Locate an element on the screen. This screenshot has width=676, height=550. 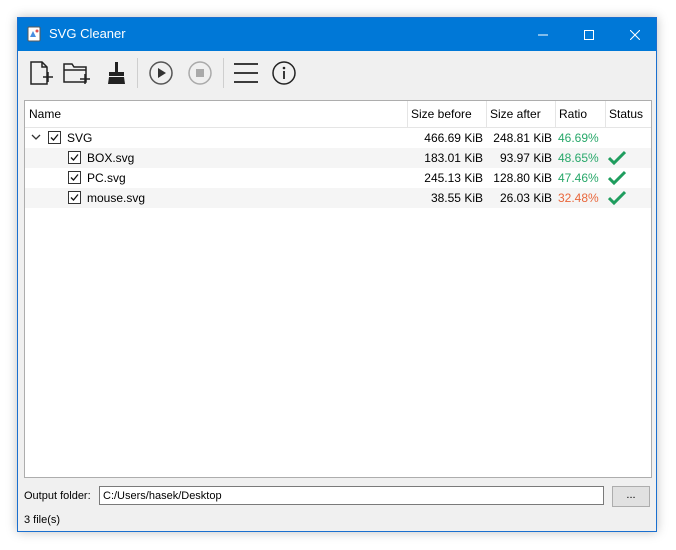
row-ratio: 48.65% is located at coordinates (578, 158).